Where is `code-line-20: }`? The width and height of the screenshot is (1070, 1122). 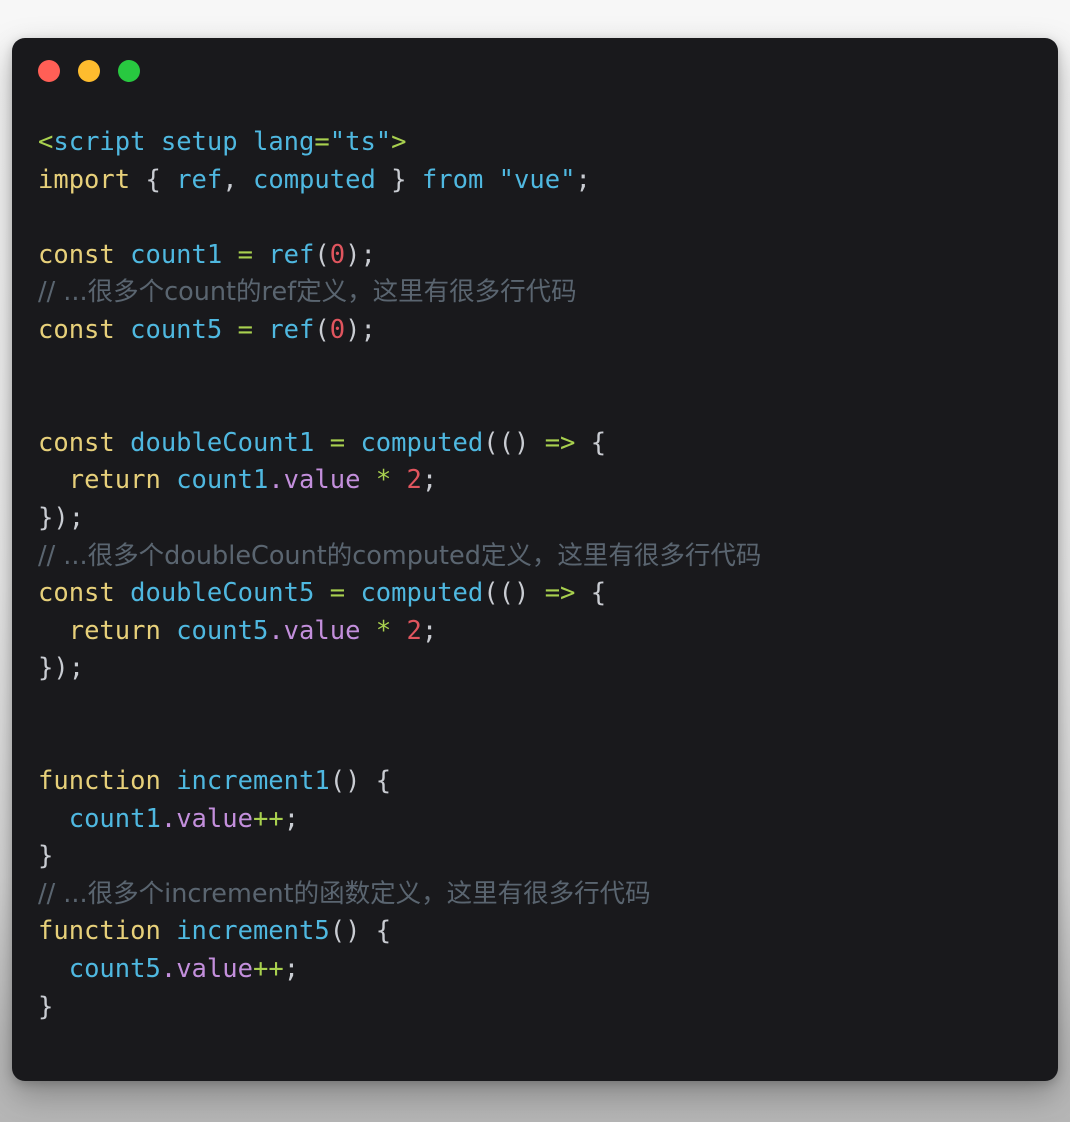
code-line-20: } is located at coordinates (538, 857).